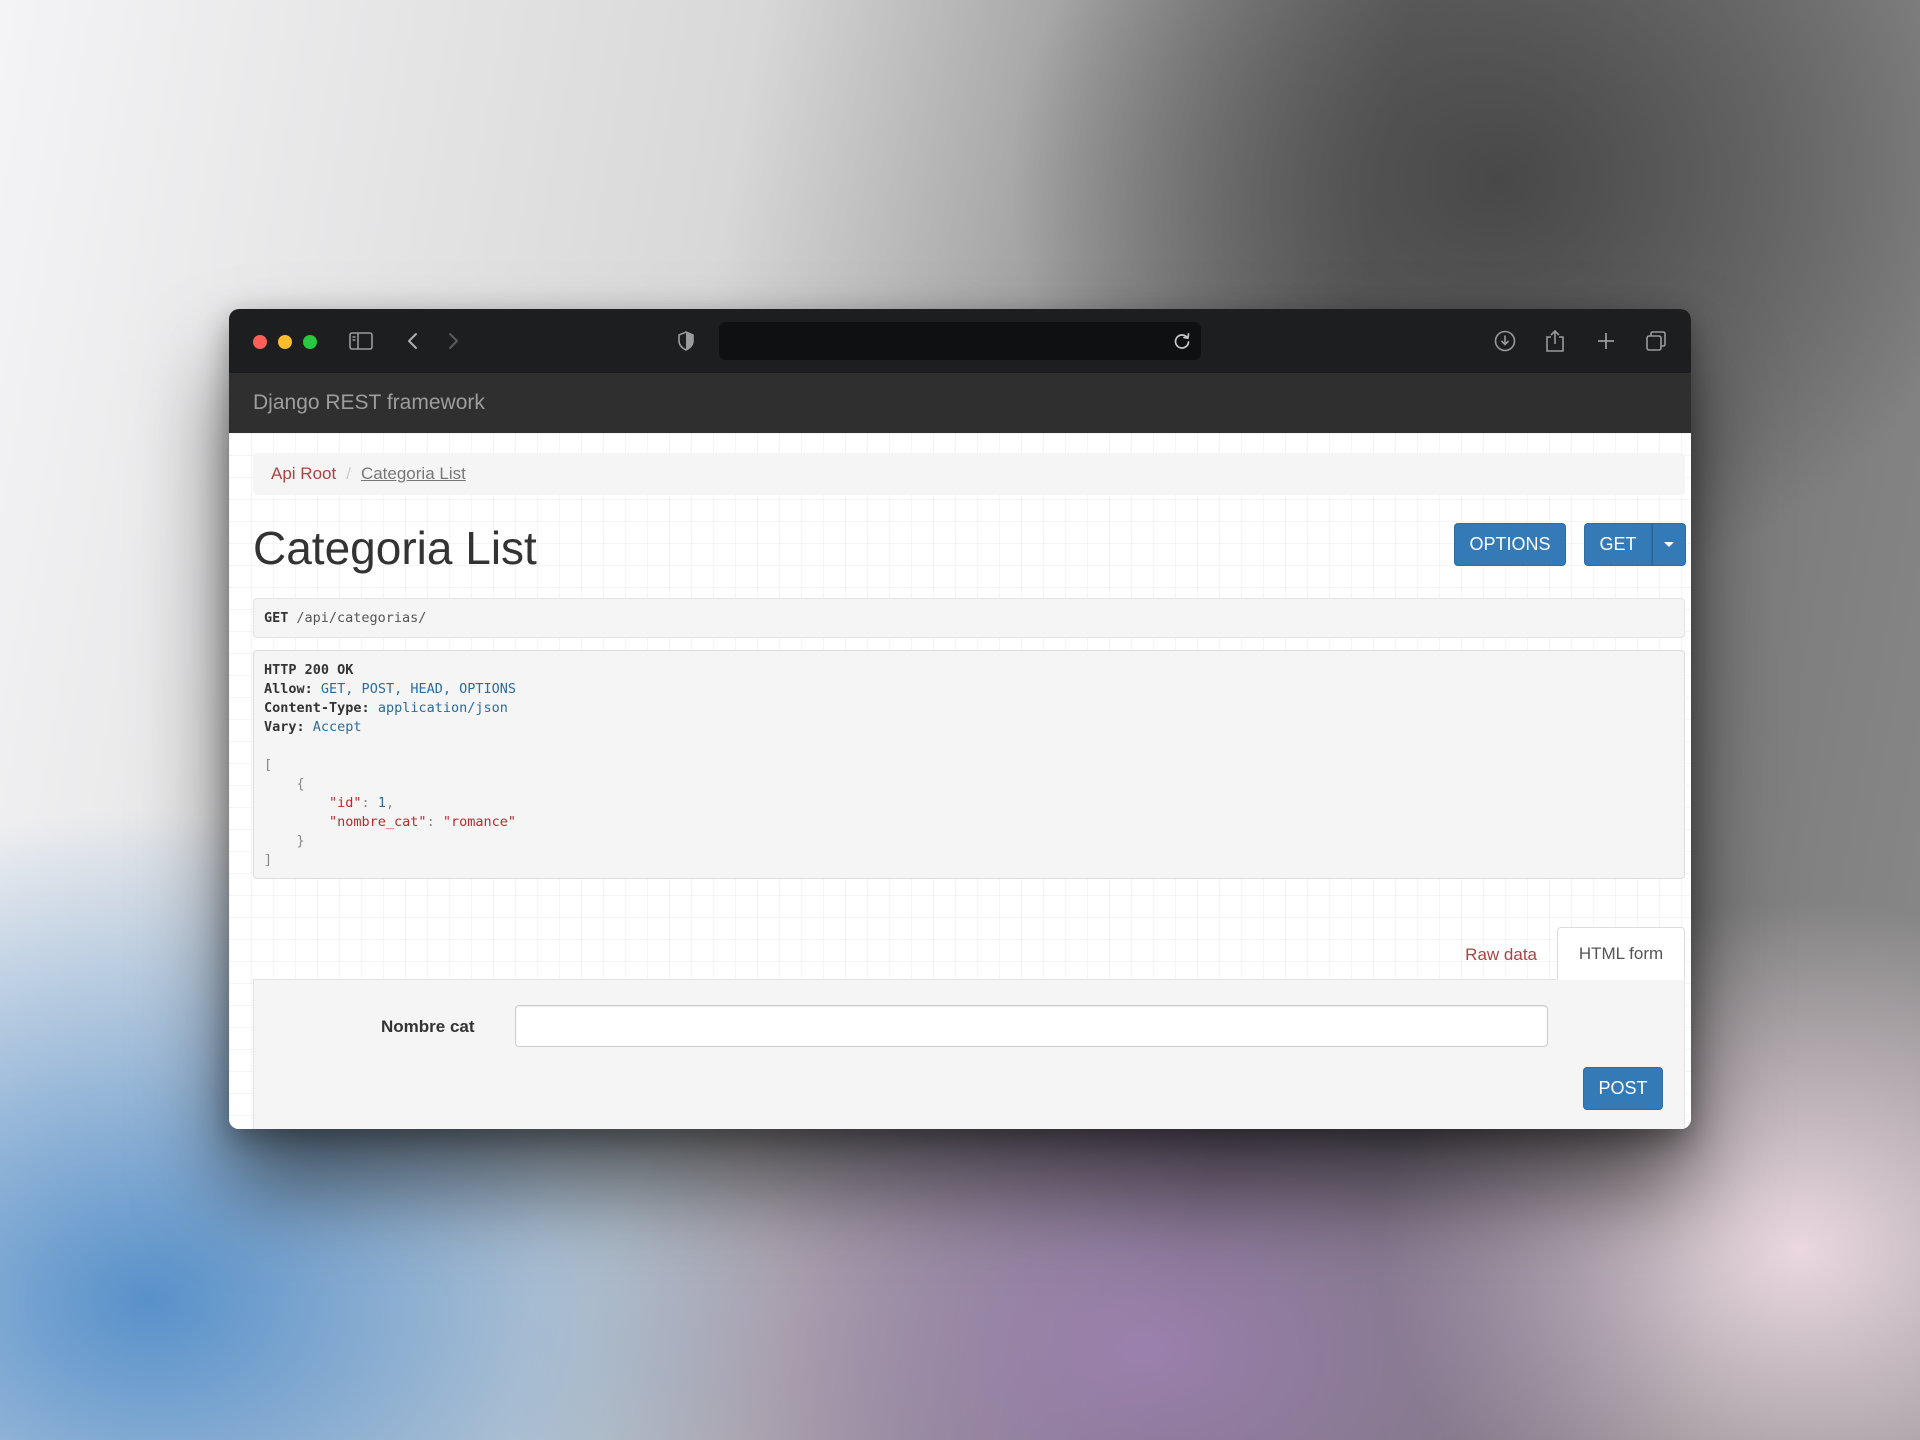 This screenshot has width=1920, height=1440. I want to click on post-button: POST, so click(1623, 1088).